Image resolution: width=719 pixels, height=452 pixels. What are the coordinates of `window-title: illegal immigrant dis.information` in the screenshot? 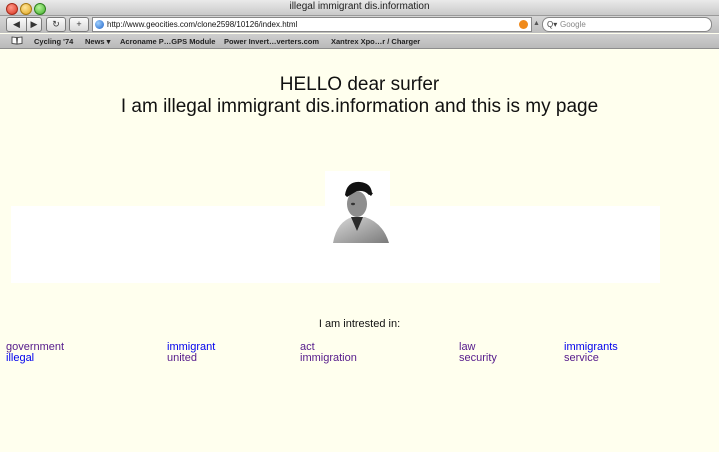 It's located at (359, 6).